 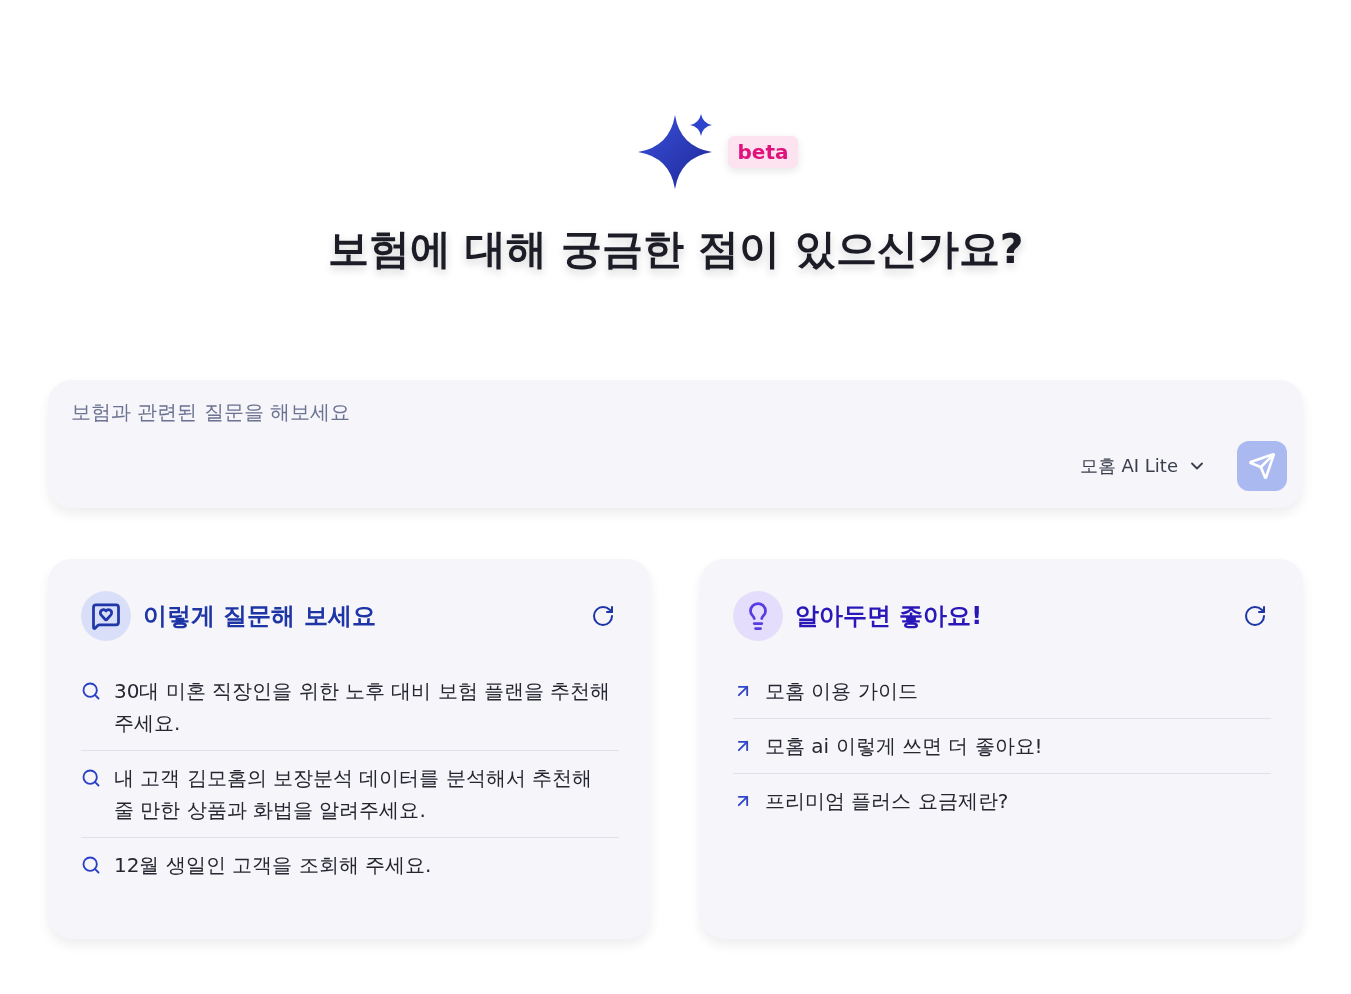 What do you see at coordinates (679, 412) in the screenshot?
I see `question-input: 보험과 관련된 질문을 해보세요` at bounding box center [679, 412].